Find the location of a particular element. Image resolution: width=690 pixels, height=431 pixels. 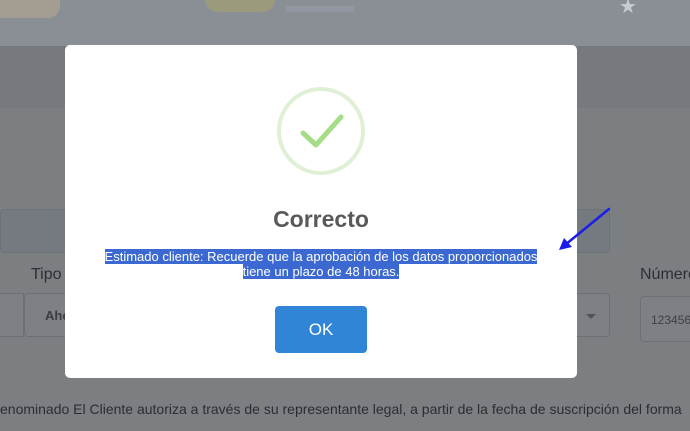

numero-input-value: 123456 is located at coordinates (670, 320).